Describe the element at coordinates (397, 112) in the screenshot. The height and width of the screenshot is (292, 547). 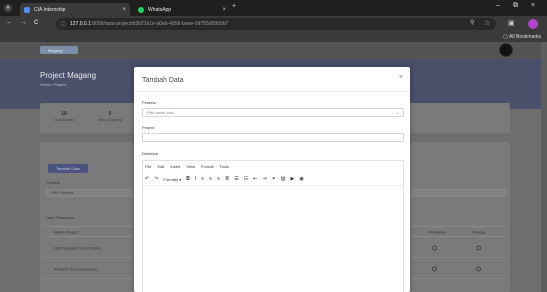
I see `chevron-down-icon: ⌄` at that location.